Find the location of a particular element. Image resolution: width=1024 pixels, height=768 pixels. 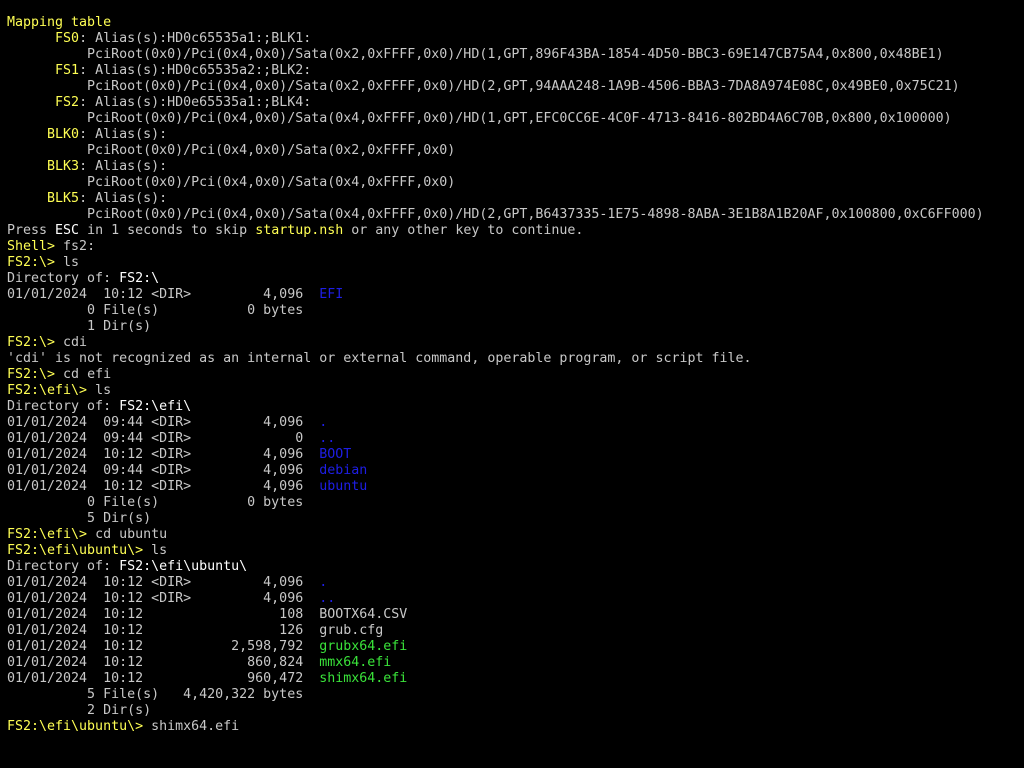

terminal-line: 01/01/2024 10:12 <DIR> 4,096 ubuntu is located at coordinates (513, 487).